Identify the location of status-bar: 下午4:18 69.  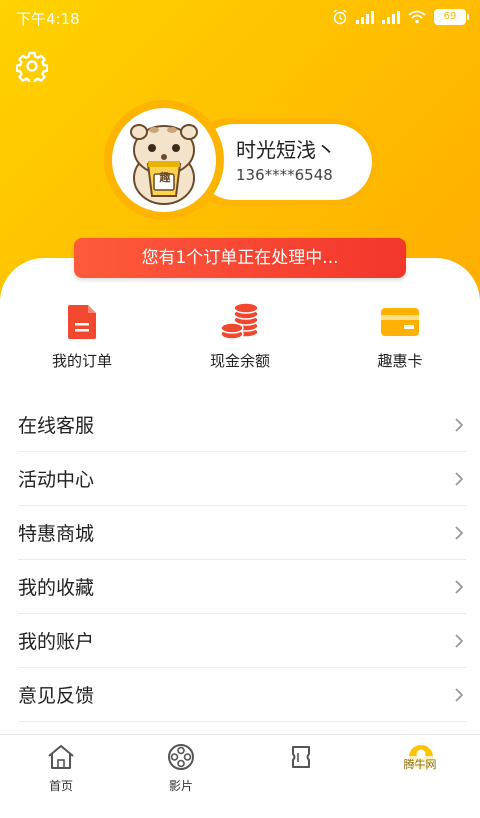
(240, 17).